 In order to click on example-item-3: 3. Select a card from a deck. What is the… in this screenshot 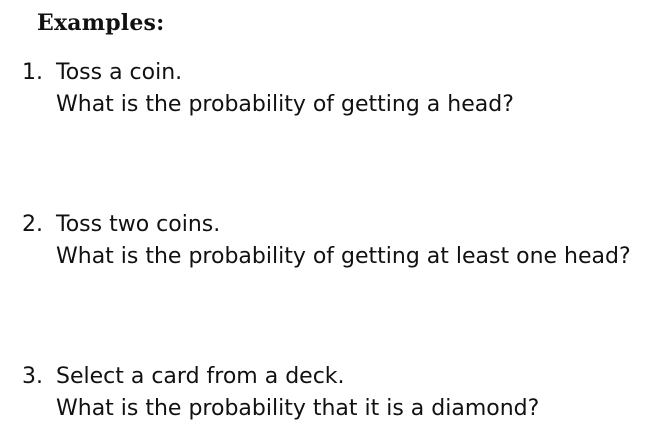, I will do `click(280, 393)`.